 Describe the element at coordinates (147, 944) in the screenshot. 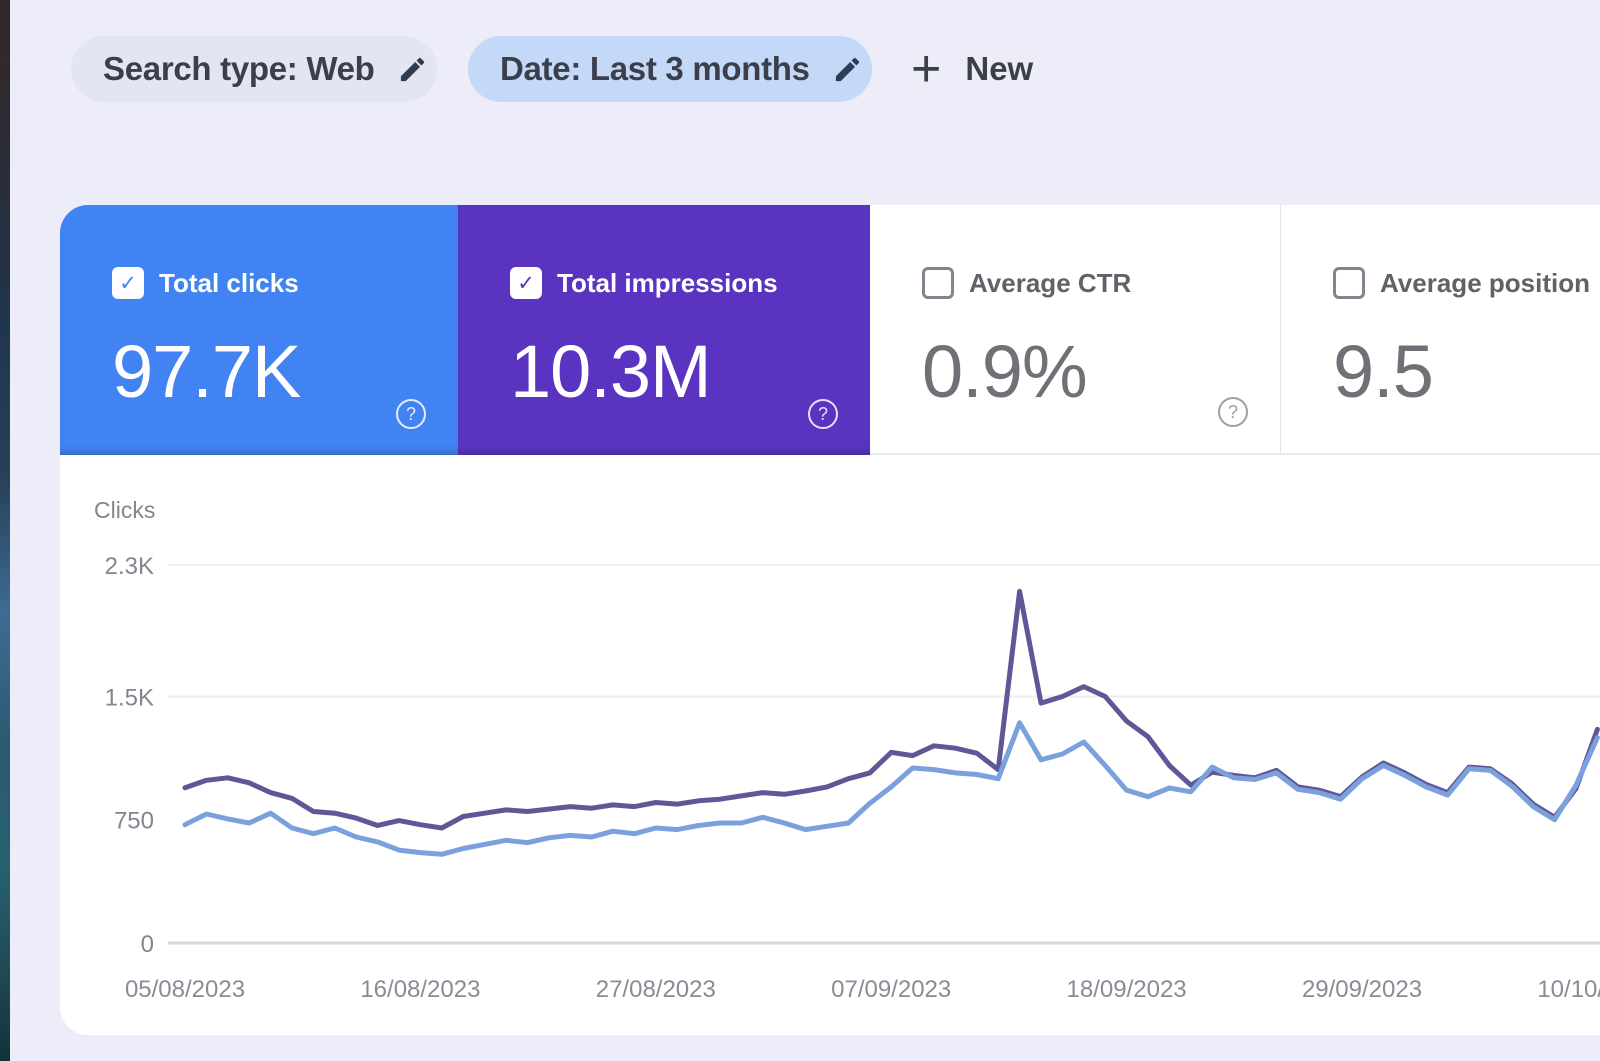

I see `svg-text: 0` at that location.